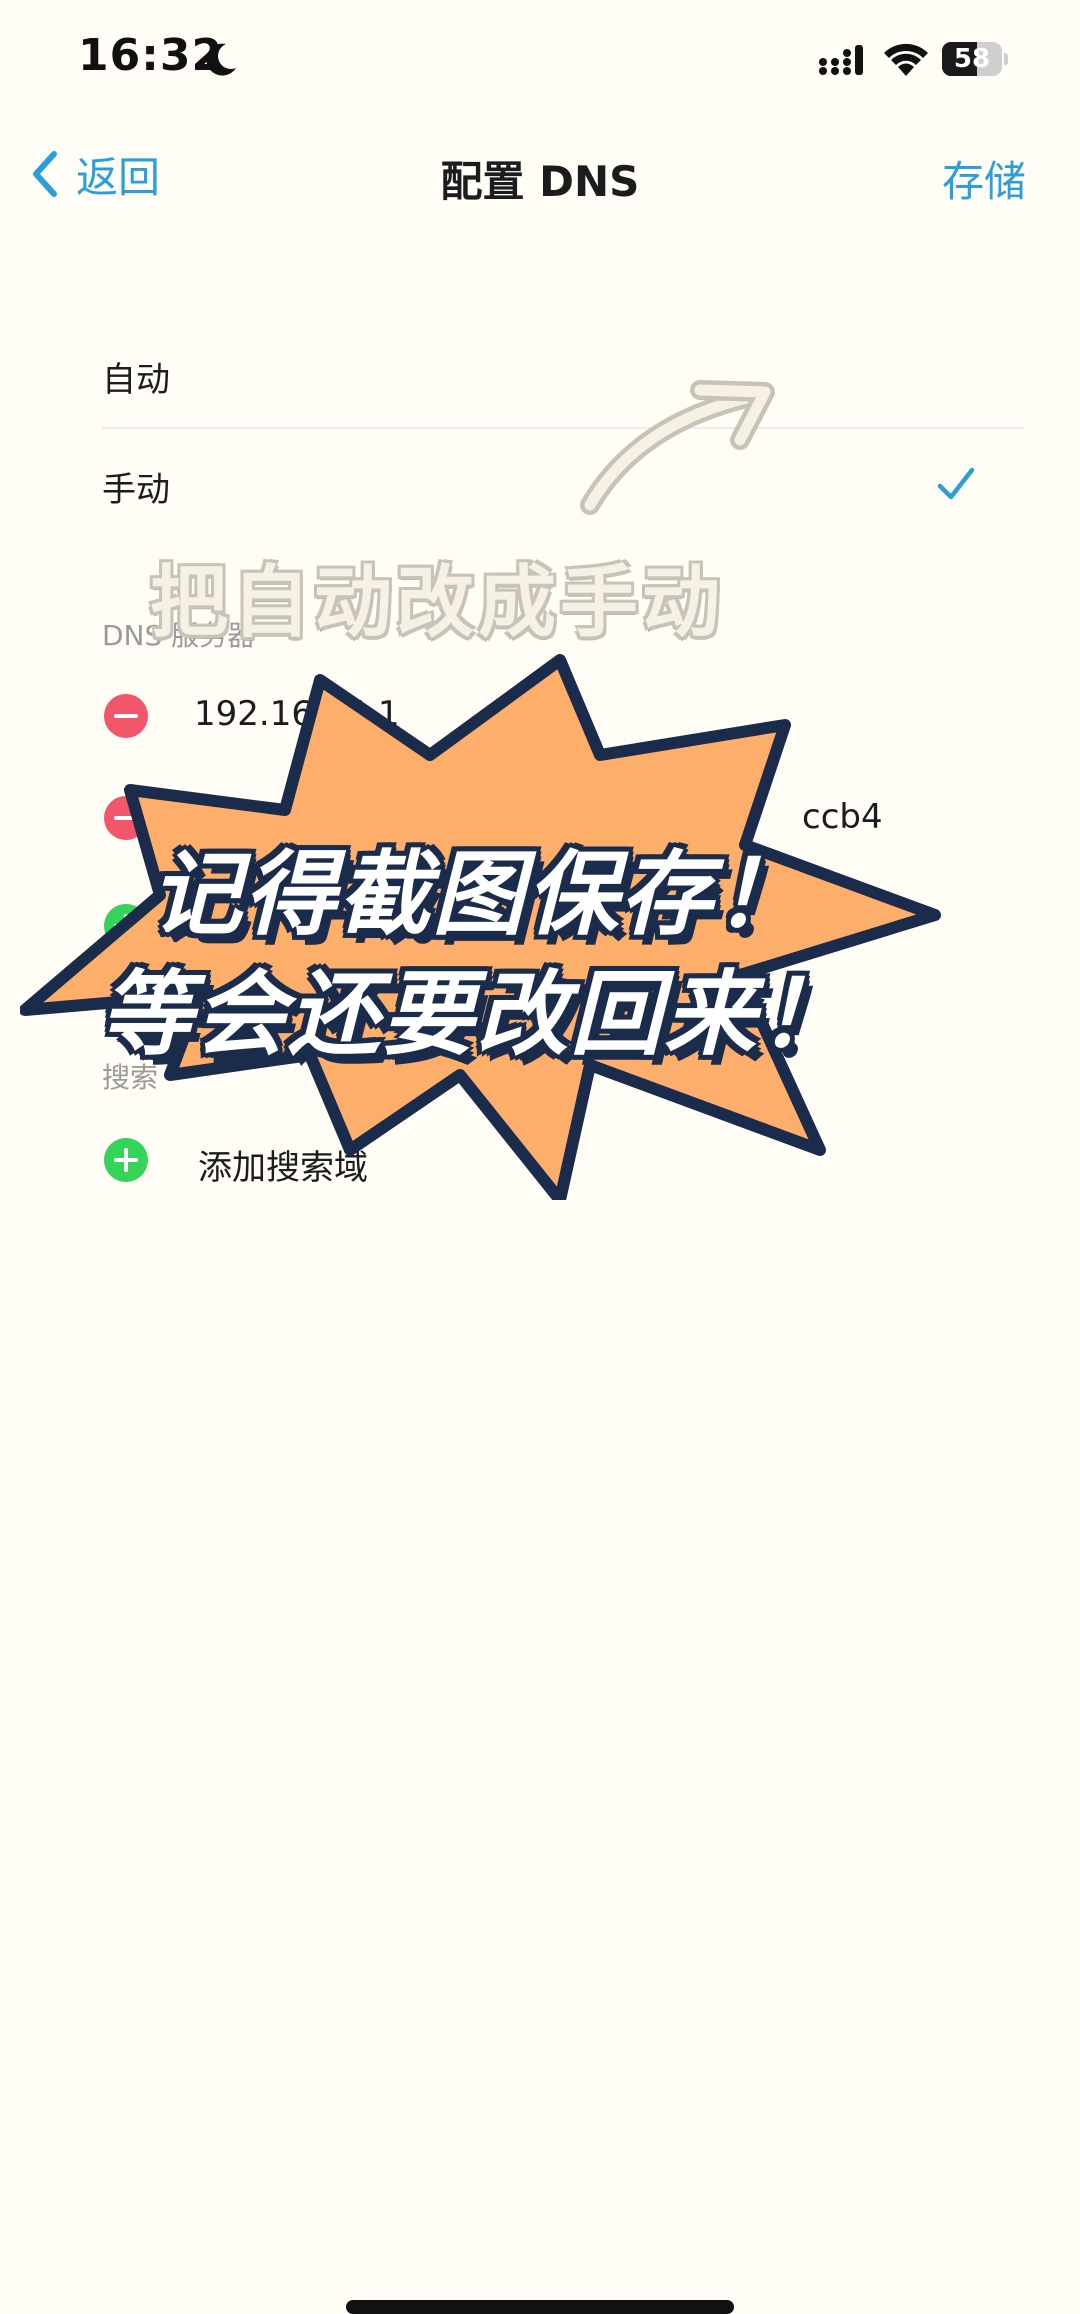 This screenshot has height=2314, width=1080. I want to click on burst-line-1: 记得截图保存！, so click(479, 894).